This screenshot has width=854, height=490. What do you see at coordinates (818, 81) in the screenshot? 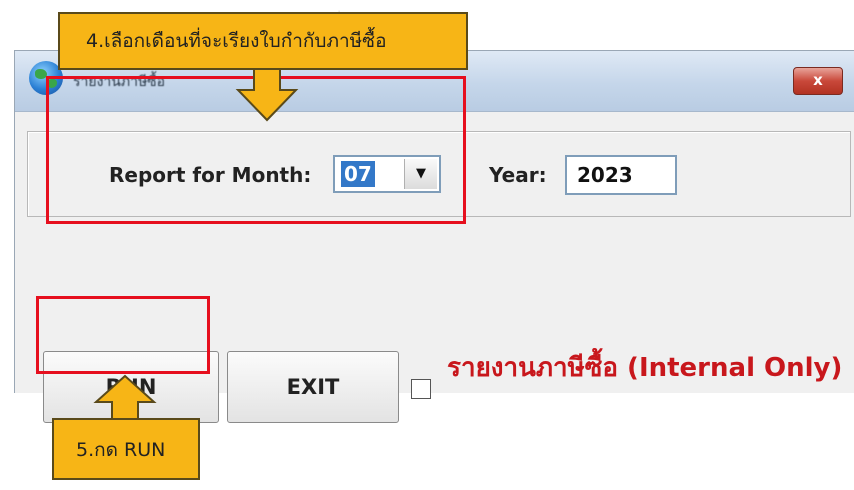
I see `close-icon: x` at bounding box center [818, 81].